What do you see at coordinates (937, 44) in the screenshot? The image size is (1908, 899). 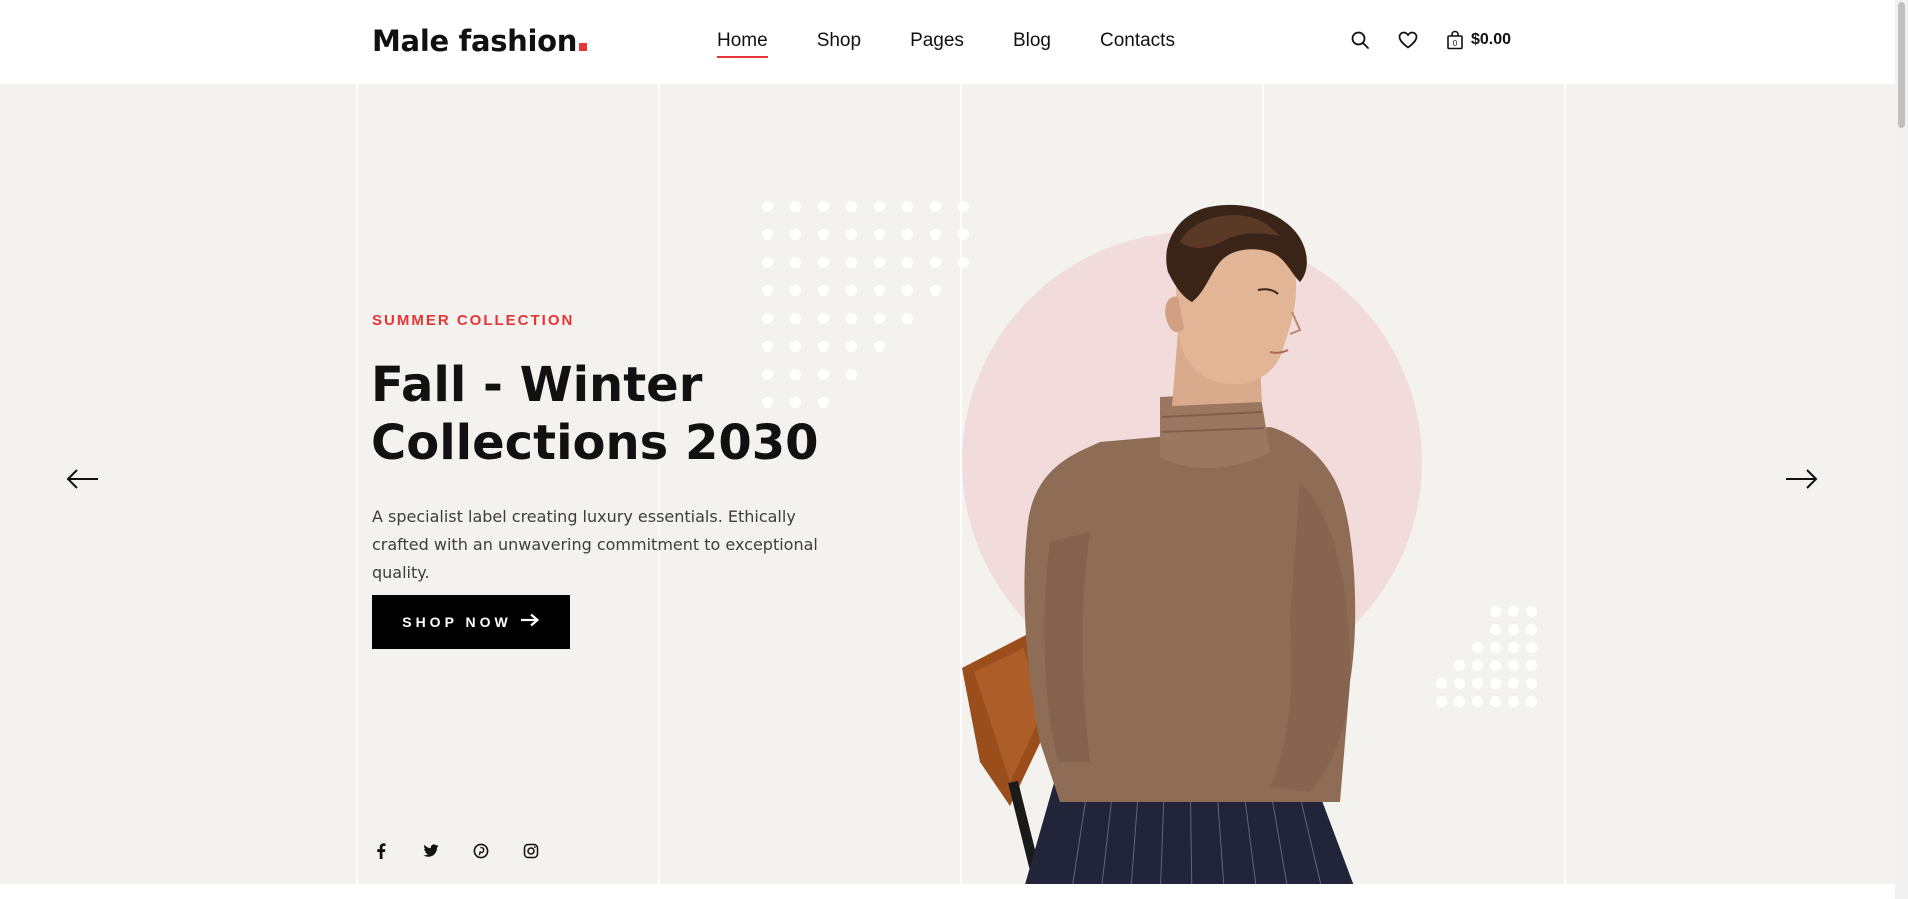 I see `nav-item-pages: Pages` at bounding box center [937, 44].